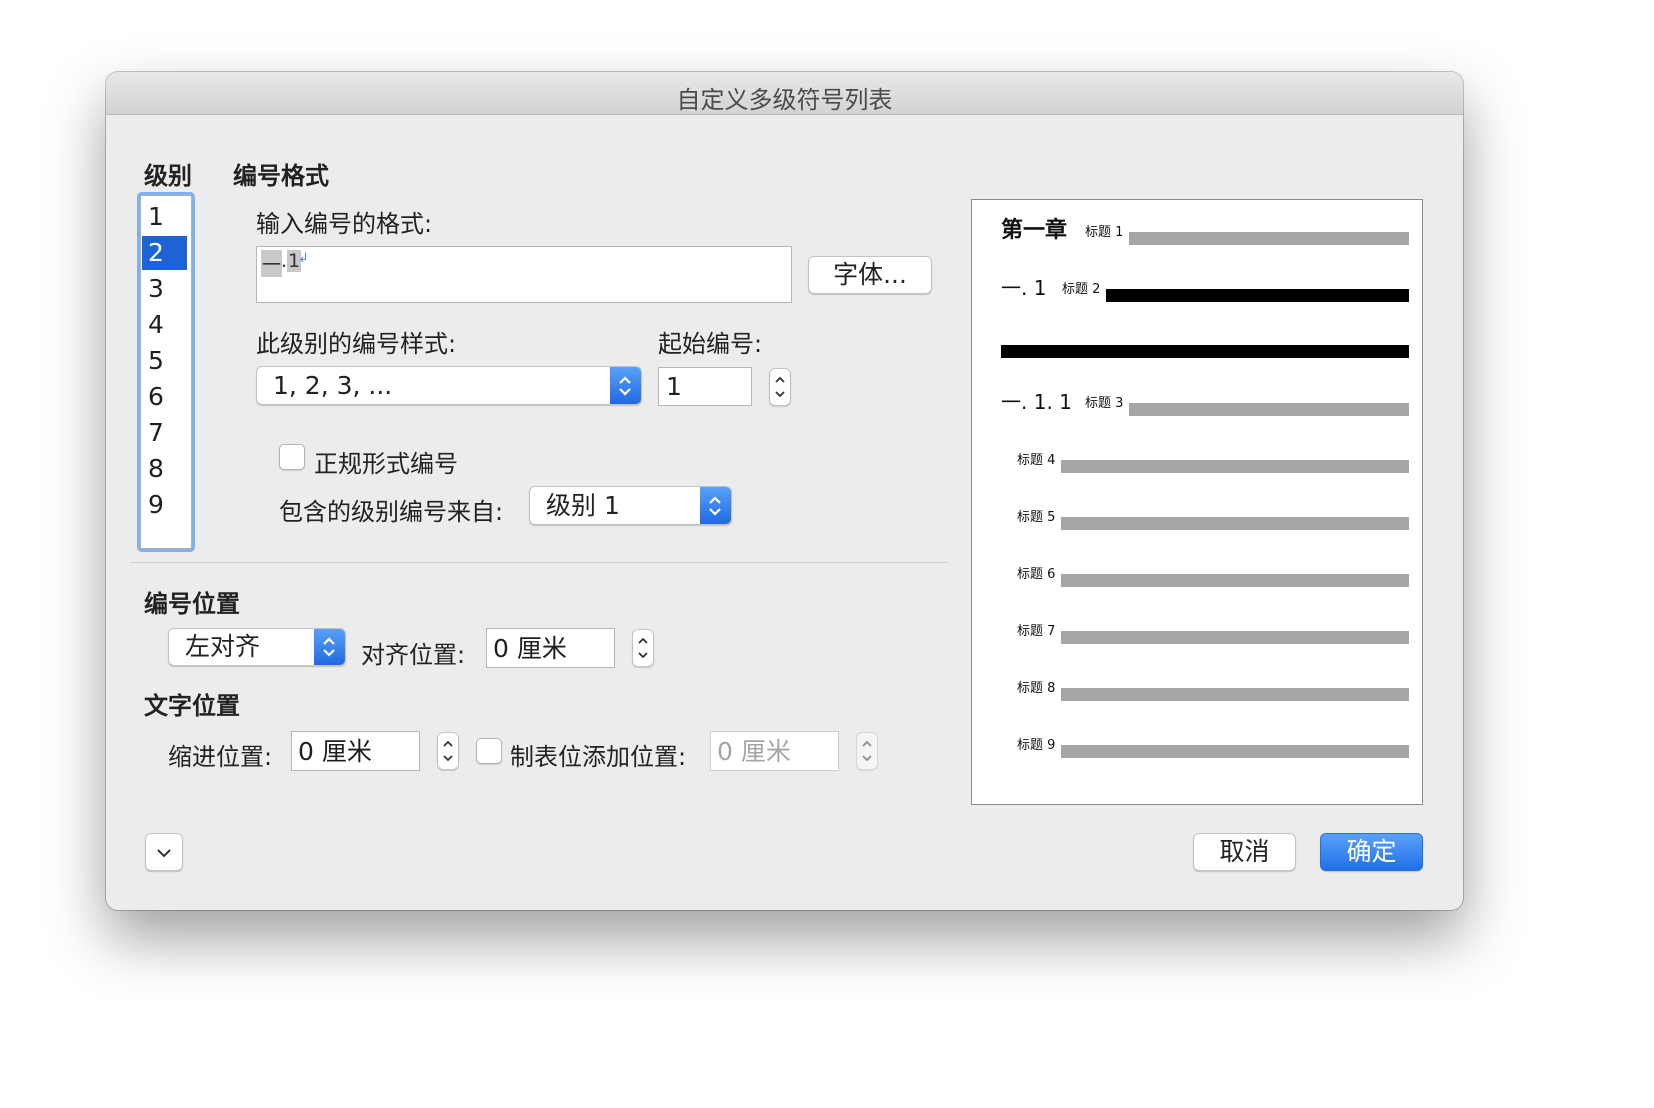  What do you see at coordinates (386, 464) in the screenshot?
I see `legal-numbering-label: 正规形式编号` at bounding box center [386, 464].